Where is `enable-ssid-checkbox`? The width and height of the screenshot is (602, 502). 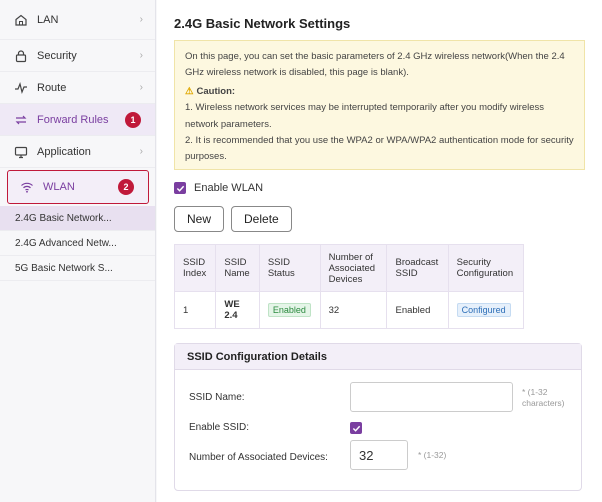
enable-ssid-checkbox is located at coordinates (356, 428).